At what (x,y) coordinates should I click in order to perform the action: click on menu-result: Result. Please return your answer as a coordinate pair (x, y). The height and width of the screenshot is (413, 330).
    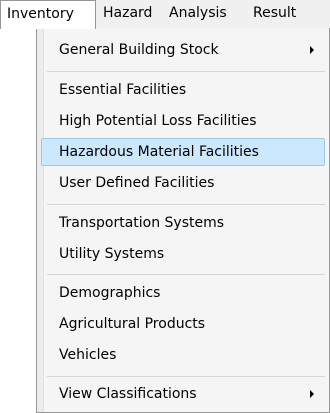
    Looking at the image, I should click on (274, 14).